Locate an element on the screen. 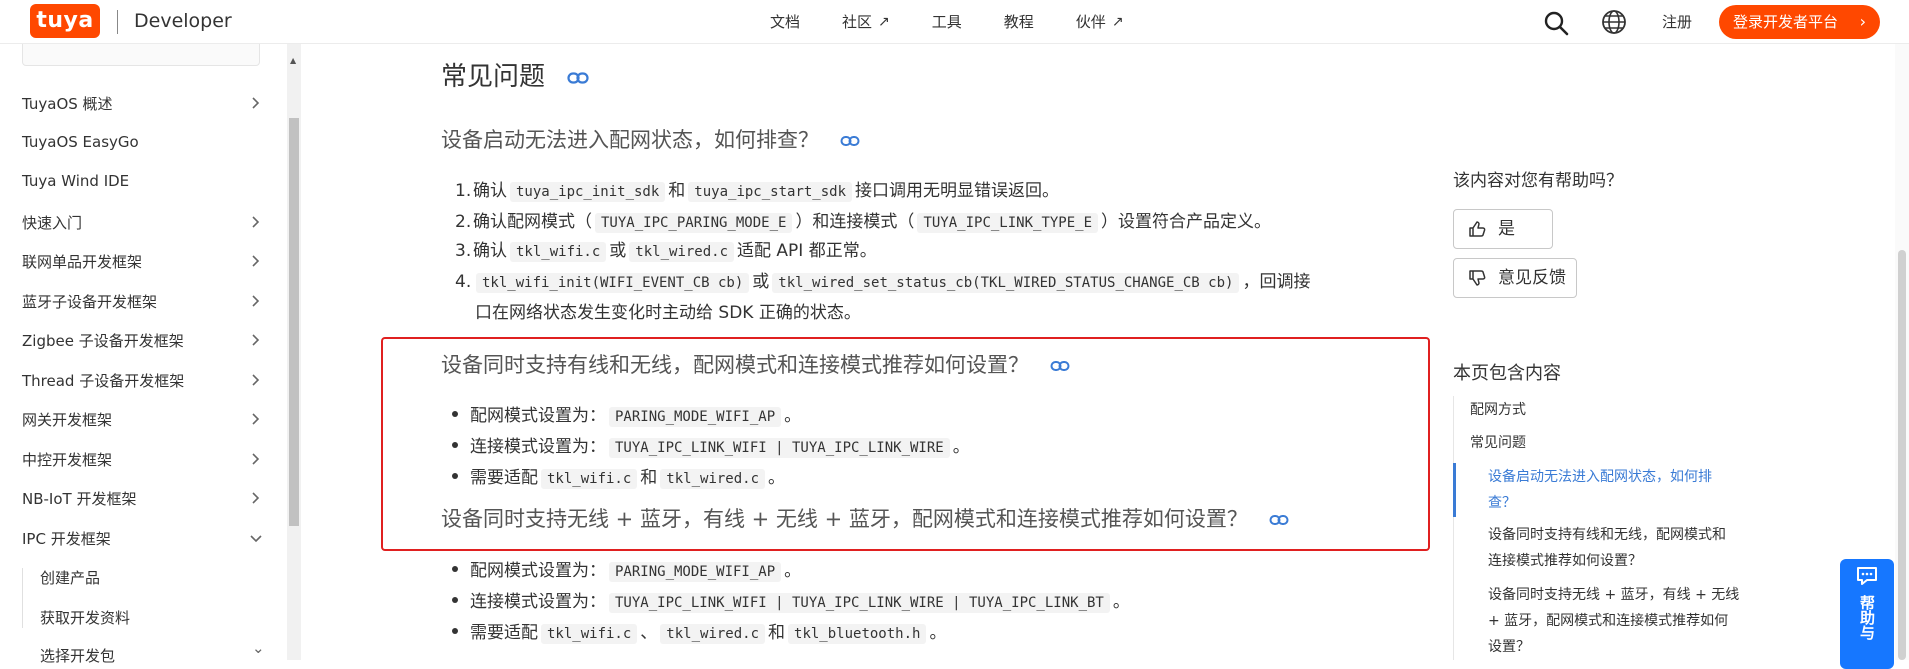  code-snippet: TUYA_IPC_PARING_MODE_E is located at coordinates (694, 223).